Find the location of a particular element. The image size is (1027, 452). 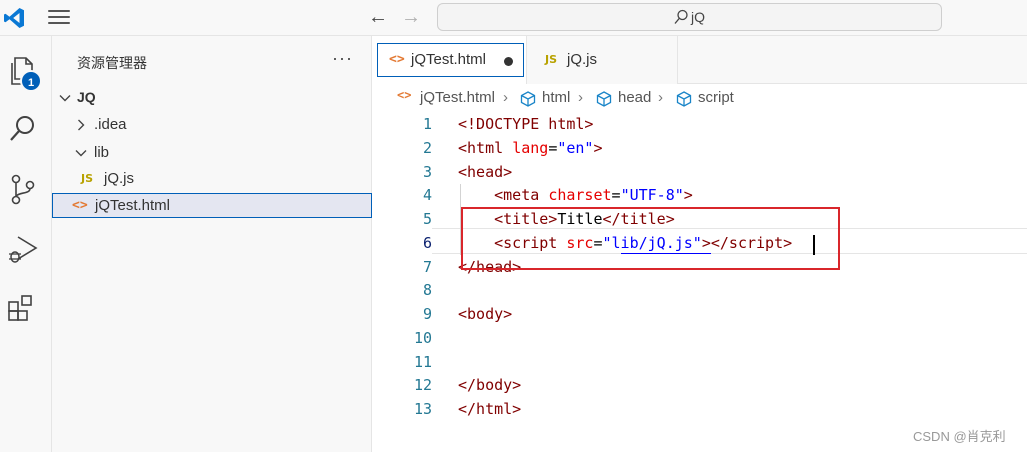

code-line-1: <!DOCTYPE html> is located at coordinates (526, 124).